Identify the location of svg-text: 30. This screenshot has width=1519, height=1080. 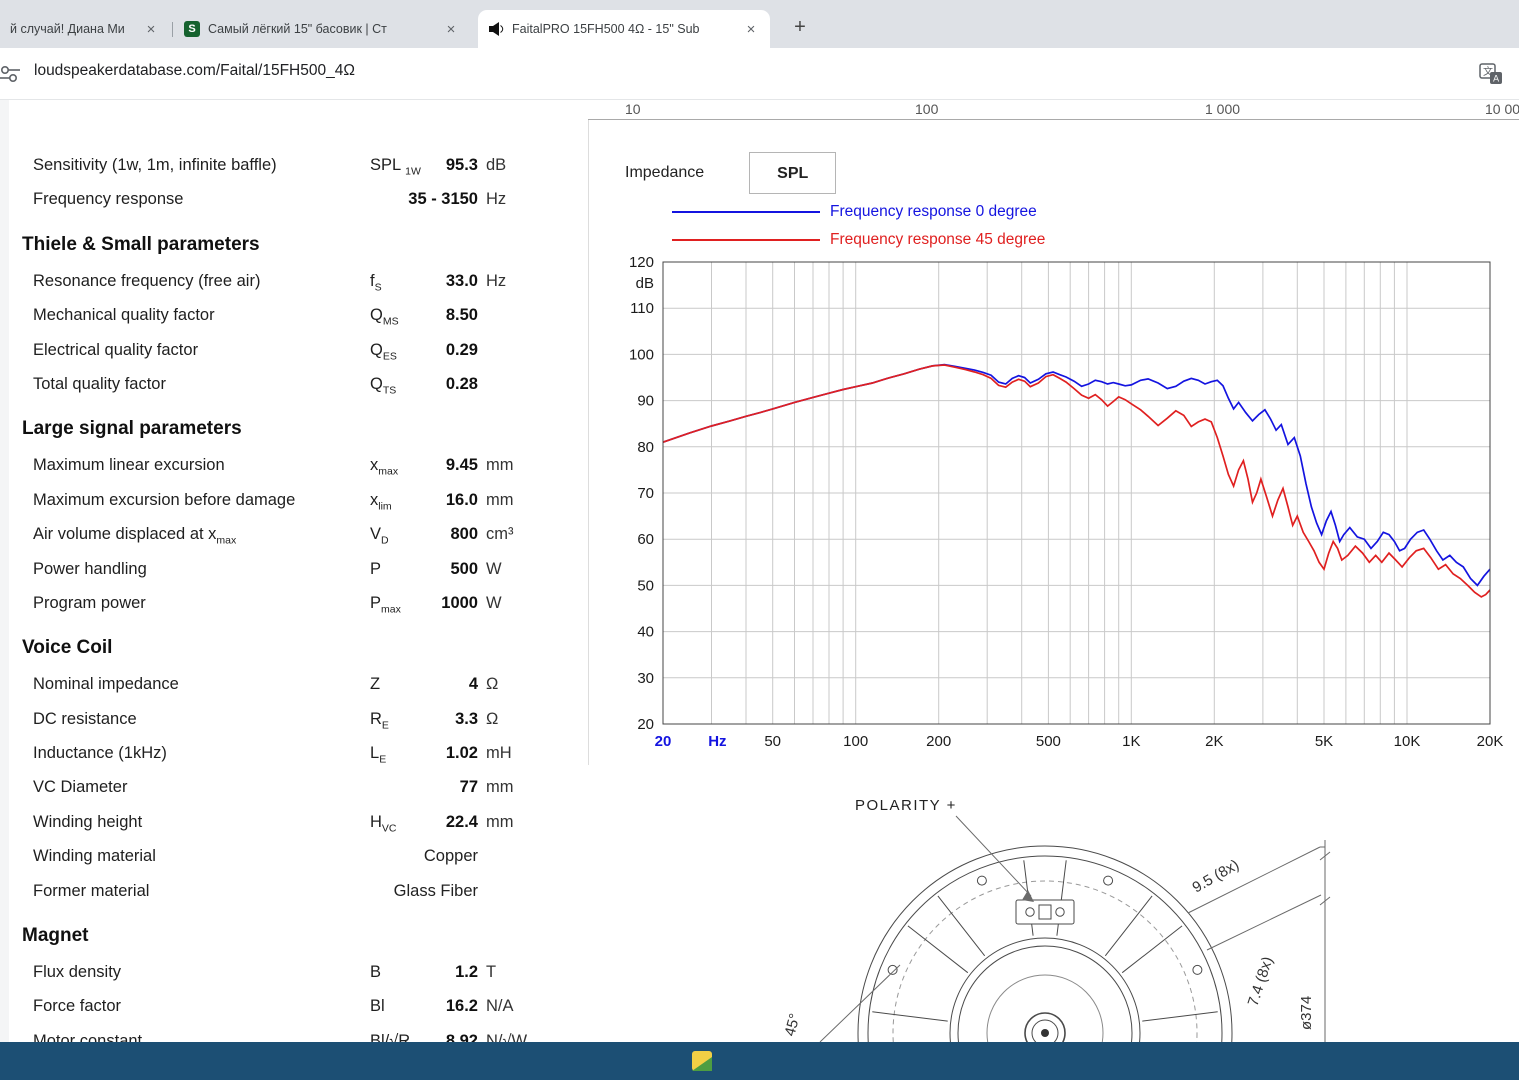
(645, 678).